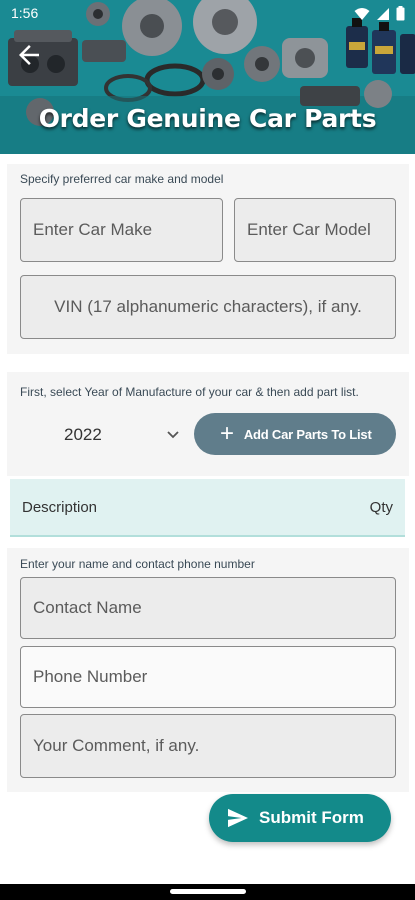 The height and width of the screenshot is (900, 415). Describe the element at coordinates (173, 435) in the screenshot. I see `chevron-down-icon` at that location.